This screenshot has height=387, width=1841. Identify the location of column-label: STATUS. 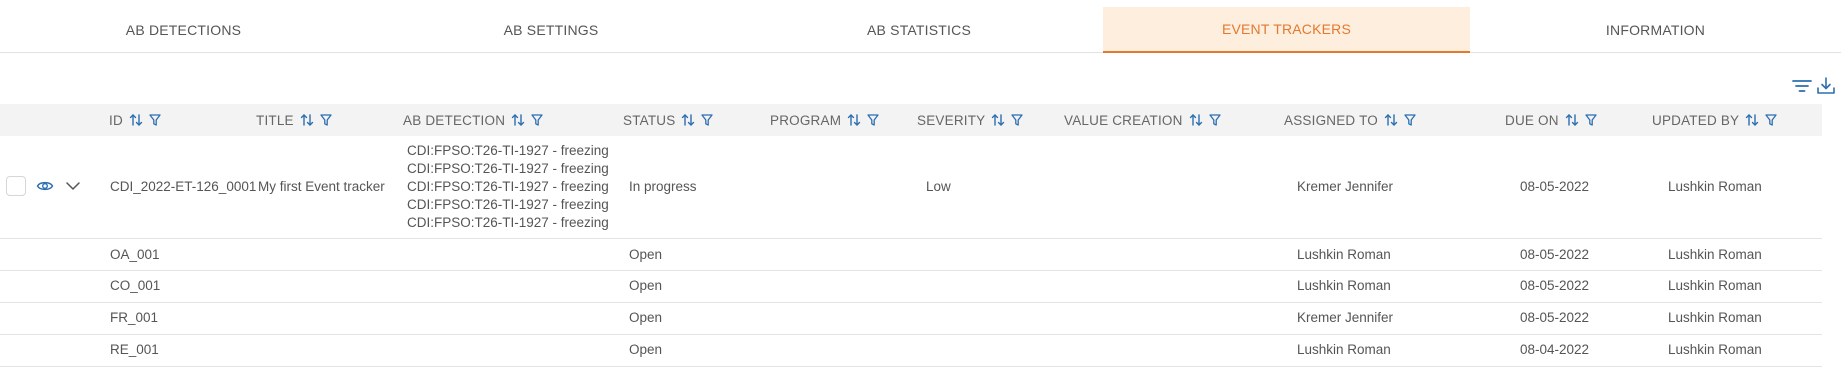
(649, 120).